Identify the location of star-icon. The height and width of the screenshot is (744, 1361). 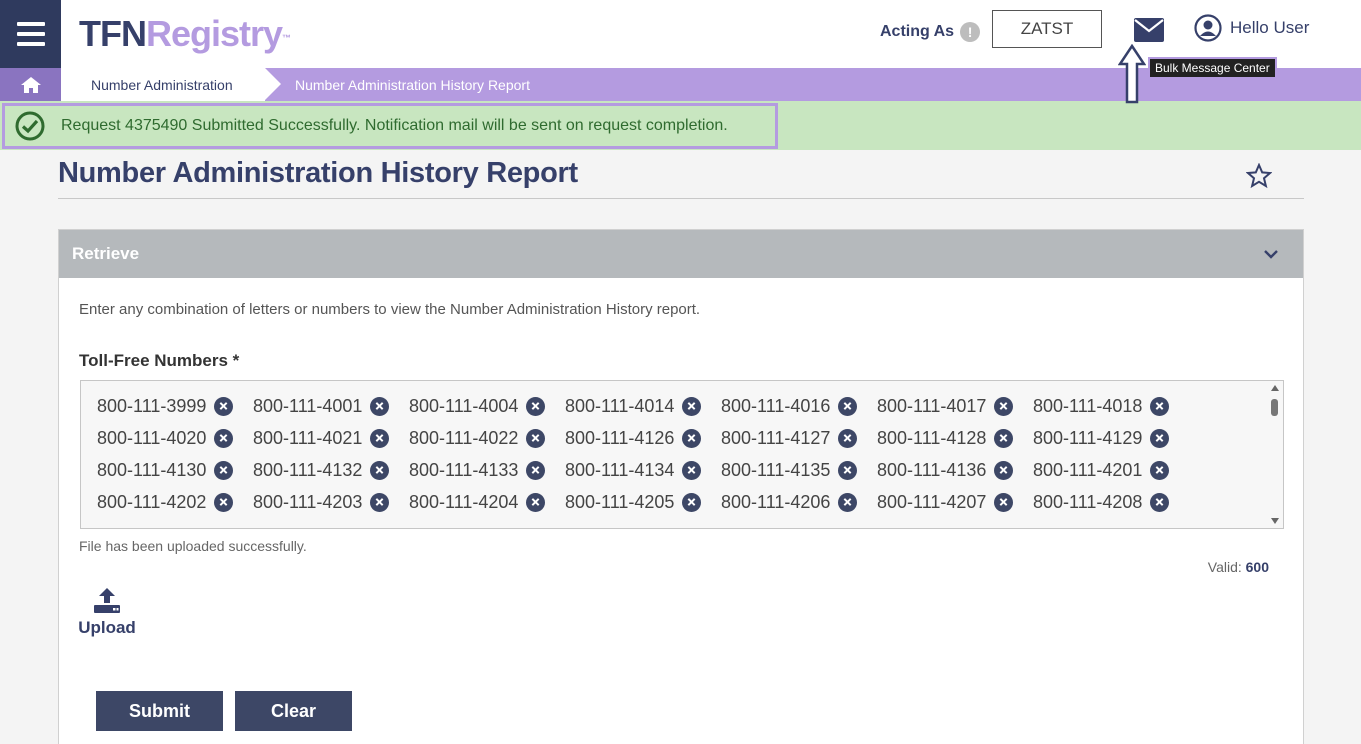
(1259, 176).